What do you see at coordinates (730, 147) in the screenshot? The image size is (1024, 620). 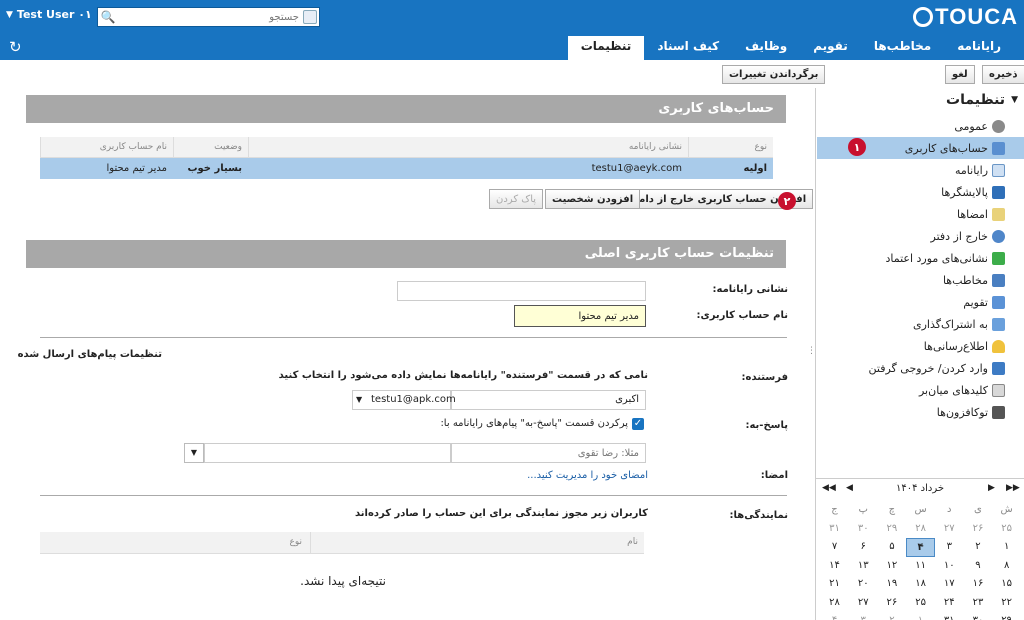 I see `column-header-type: نوع` at bounding box center [730, 147].